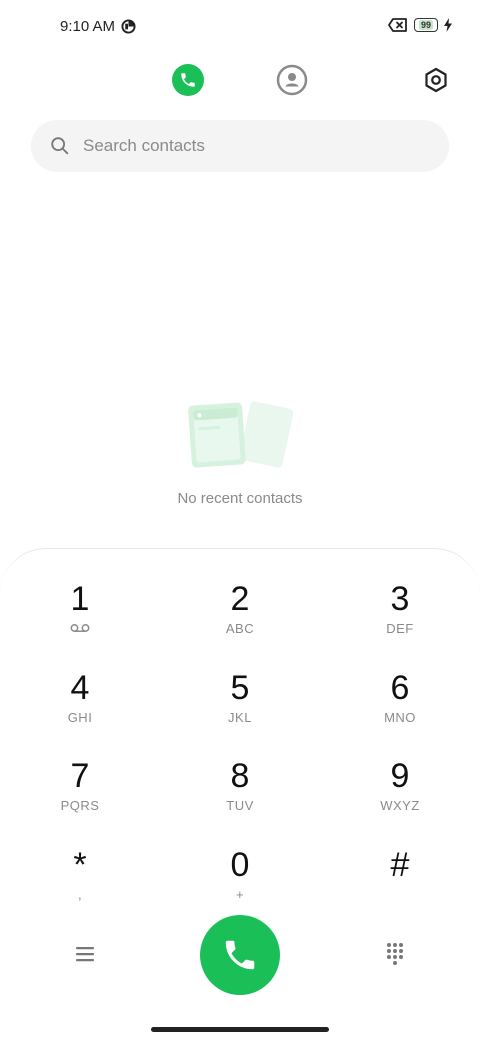  Describe the element at coordinates (397, 25) in the screenshot. I see `no-sim-icon` at that location.